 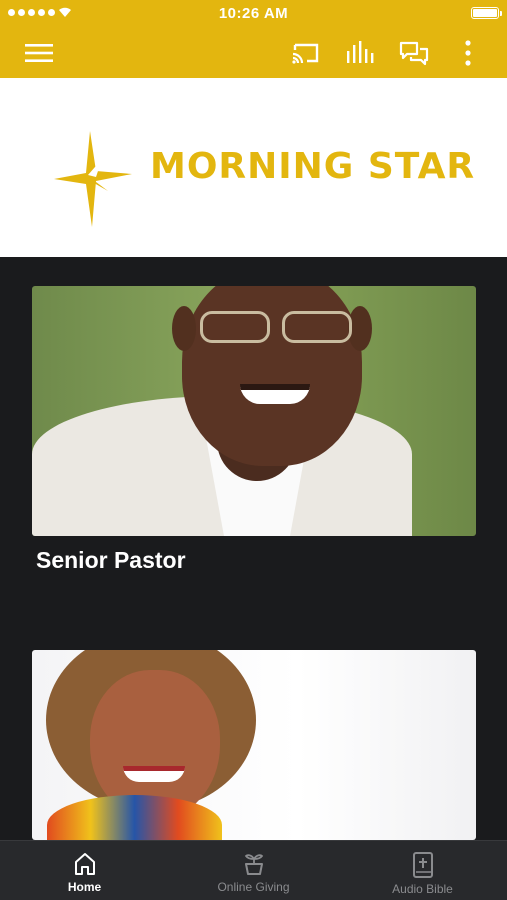 I want to click on nav-label-audio-bible: Audio Bible, so click(x=422, y=889).